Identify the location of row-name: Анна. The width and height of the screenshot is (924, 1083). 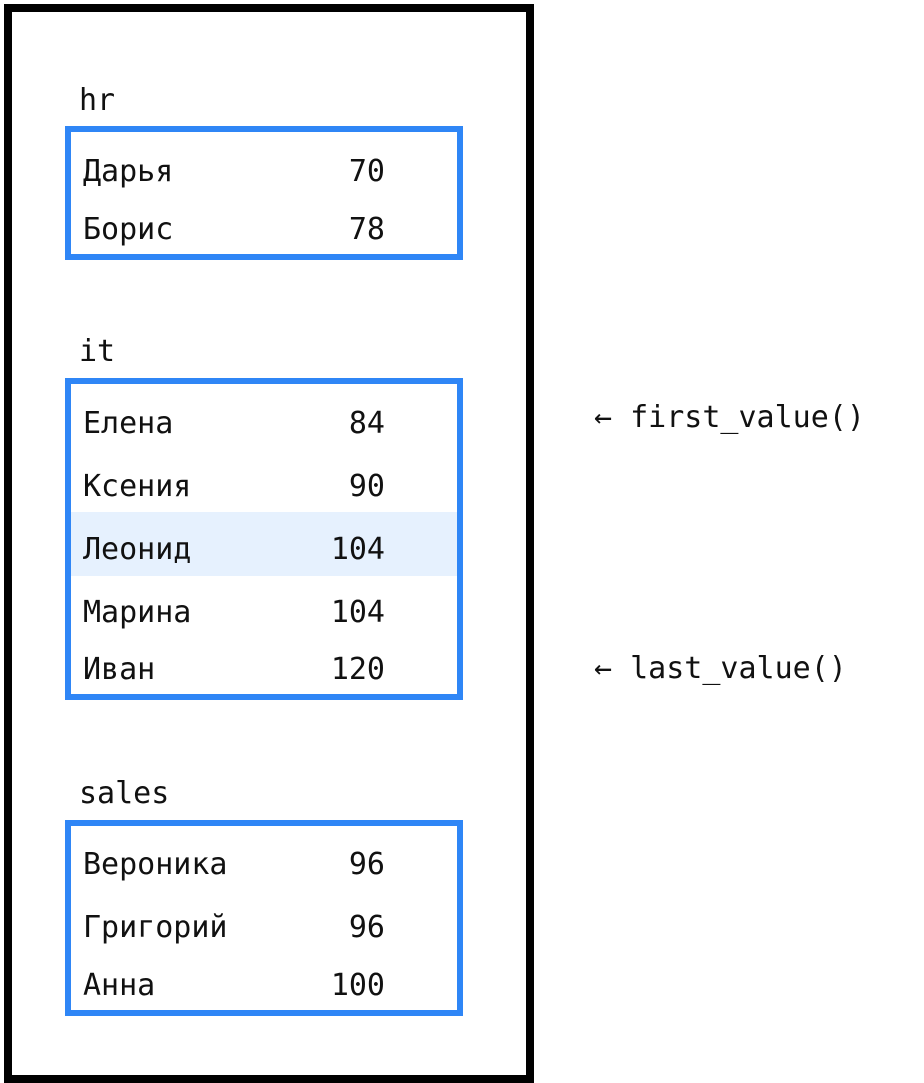
(119, 985).